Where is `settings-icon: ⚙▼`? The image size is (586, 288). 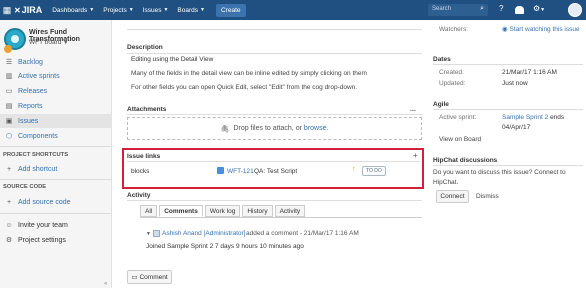 settings-icon: ⚙▼ is located at coordinates (539, 8).